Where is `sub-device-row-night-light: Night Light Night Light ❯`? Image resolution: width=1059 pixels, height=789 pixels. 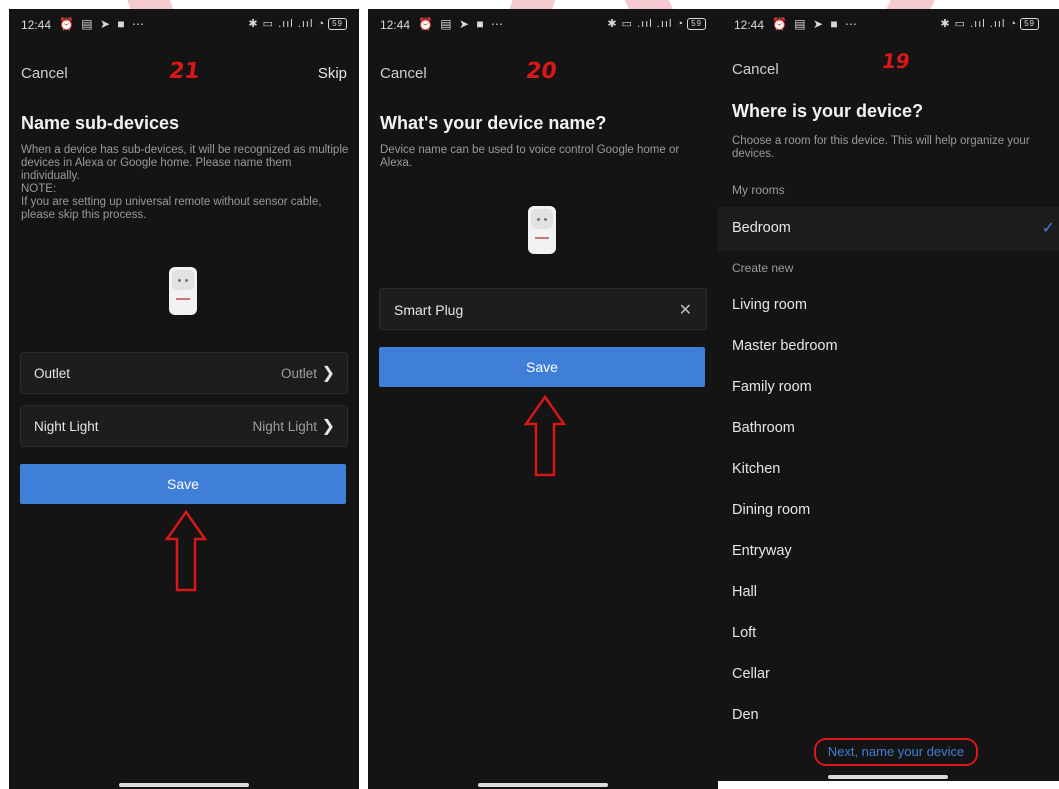
sub-device-row-night-light: Night Light Night Light ❯ is located at coordinates (184, 426).